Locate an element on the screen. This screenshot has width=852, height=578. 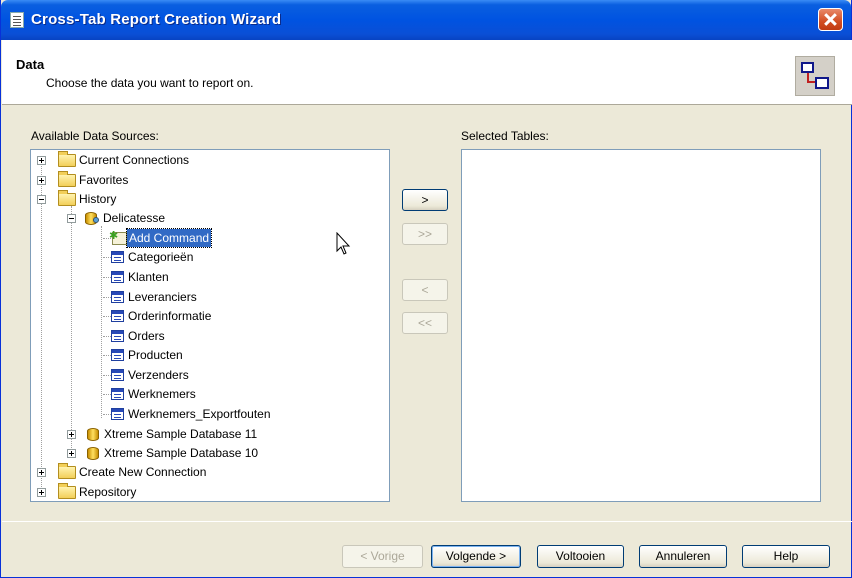
tree-item-create-new-connection: Create New Connection is located at coordinates (201, 472).